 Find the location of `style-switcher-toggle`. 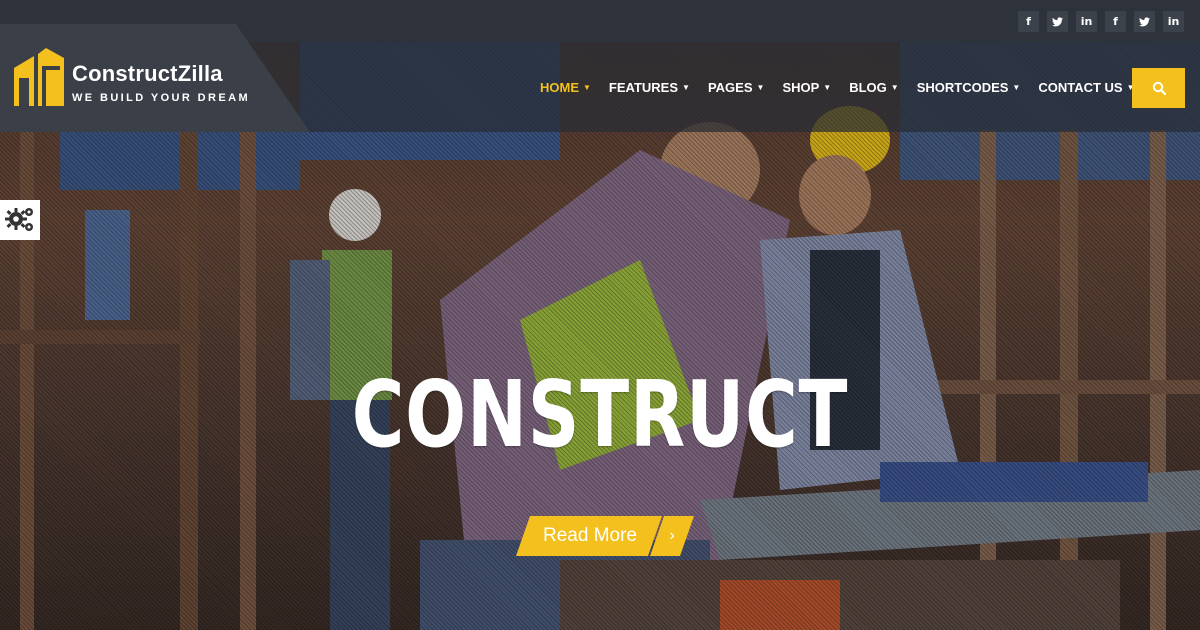

style-switcher-toggle is located at coordinates (20, 220).